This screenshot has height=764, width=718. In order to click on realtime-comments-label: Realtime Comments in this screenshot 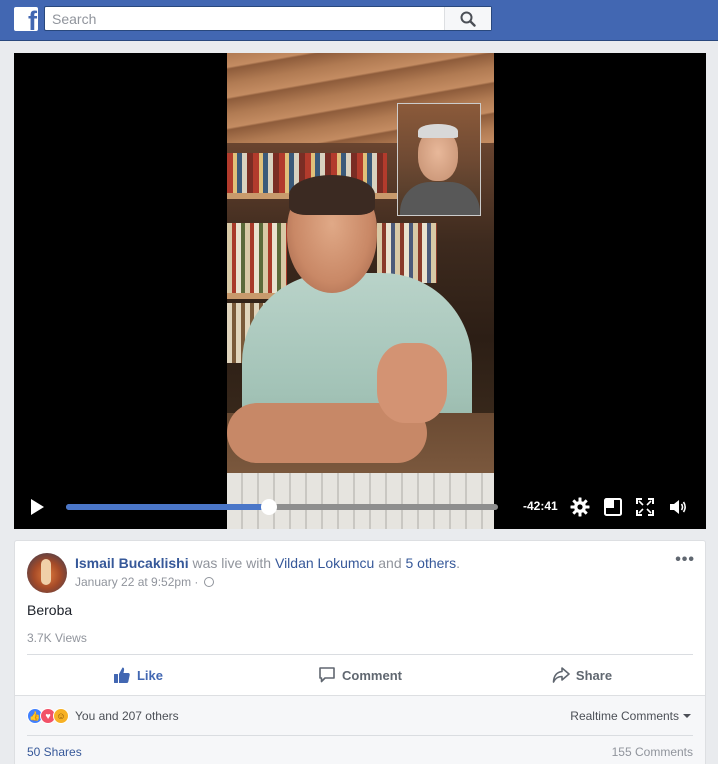, I will do `click(624, 716)`.